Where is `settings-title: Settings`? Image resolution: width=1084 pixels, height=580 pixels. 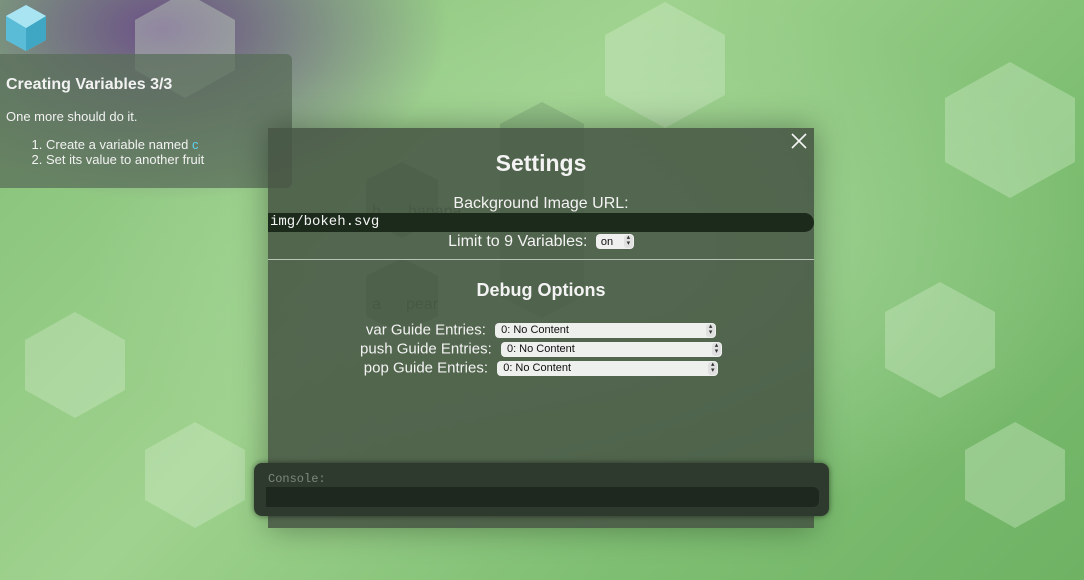 settings-title: Settings is located at coordinates (541, 163).